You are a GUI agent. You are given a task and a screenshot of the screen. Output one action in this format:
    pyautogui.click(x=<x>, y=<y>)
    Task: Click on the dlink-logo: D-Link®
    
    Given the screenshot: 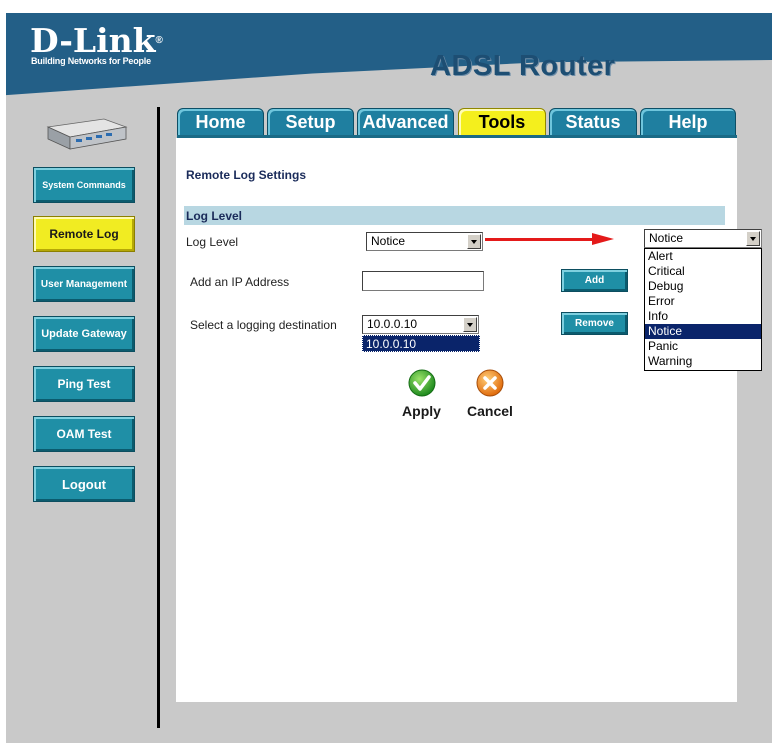 What is the action you would take?
    pyautogui.click(x=96, y=40)
    